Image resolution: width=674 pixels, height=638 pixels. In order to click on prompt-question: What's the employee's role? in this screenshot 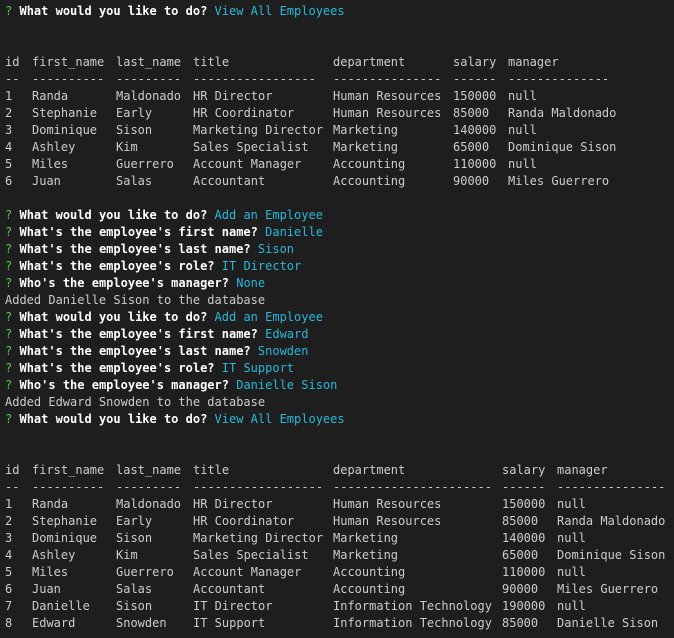, I will do `click(117, 368)`.